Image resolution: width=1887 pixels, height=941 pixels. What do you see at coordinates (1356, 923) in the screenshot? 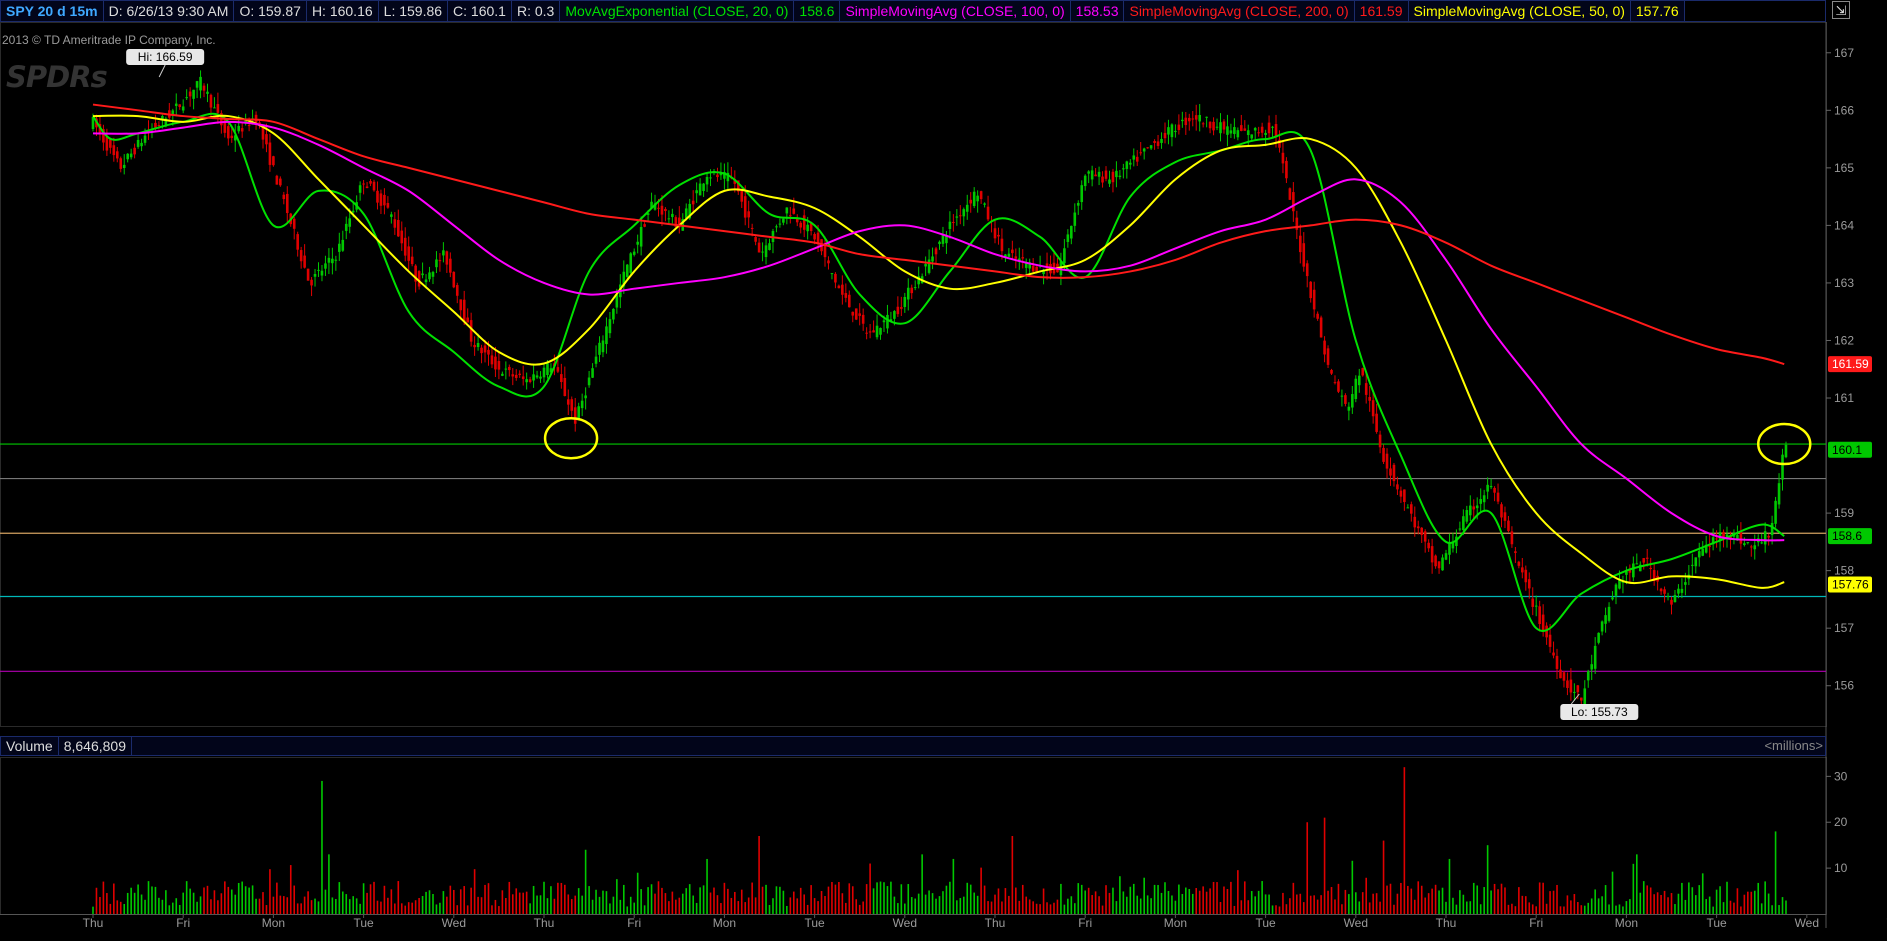
I see `day-label: Wed` at bounding box center [1356, 923].